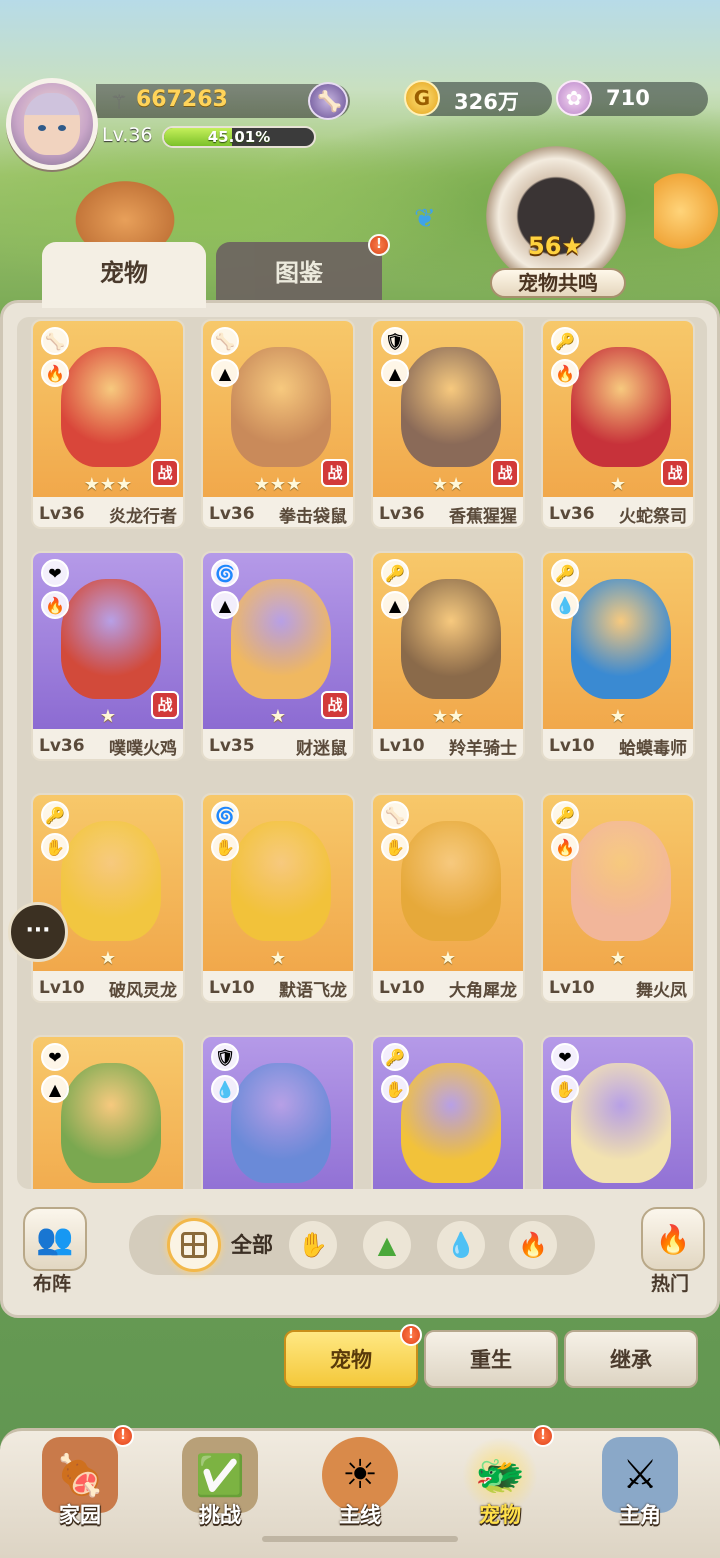 Image resolution: width=720 pixels, height=1558 pixels. What do you see at coordinates (119, 102) in the screenshot?
I see `power-icon: ⚚` at bounding box center [119, 102].